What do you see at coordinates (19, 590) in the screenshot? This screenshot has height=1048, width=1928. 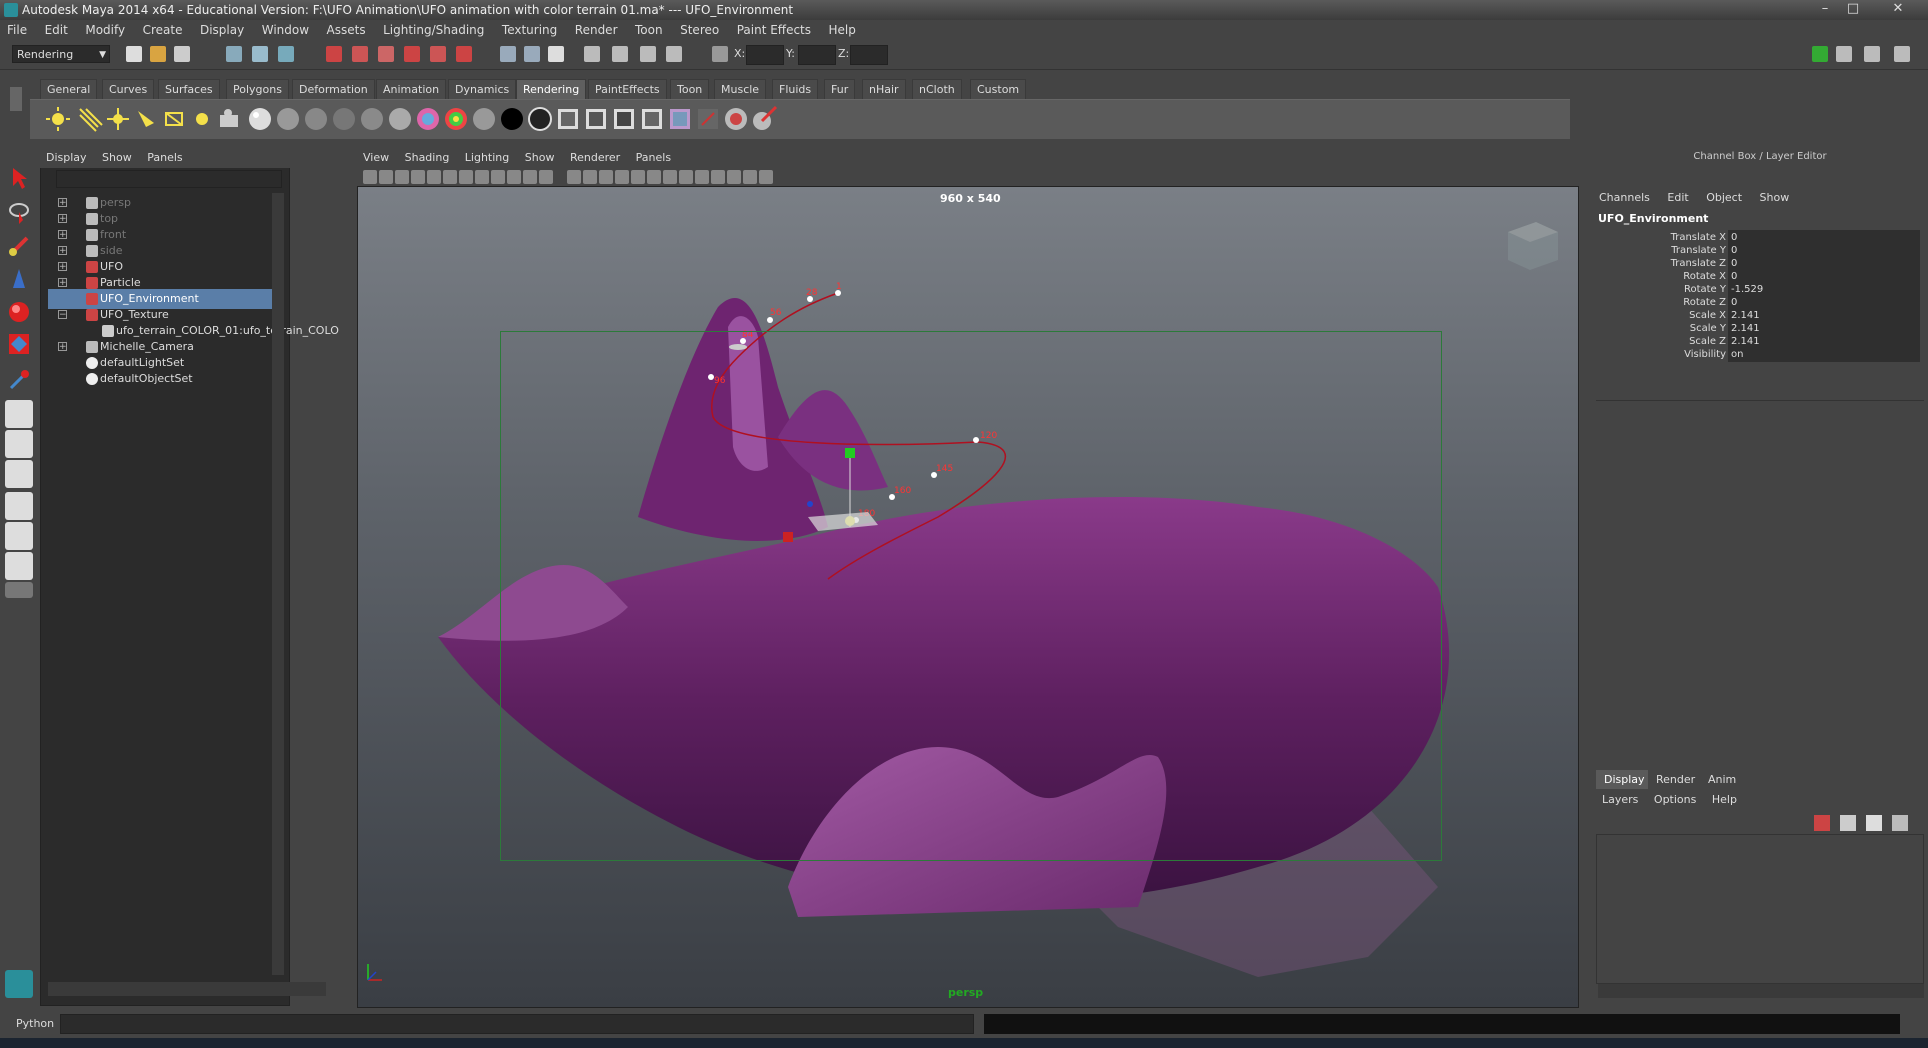 I see `custom-layout-icon` at bounding box center [19, 590].